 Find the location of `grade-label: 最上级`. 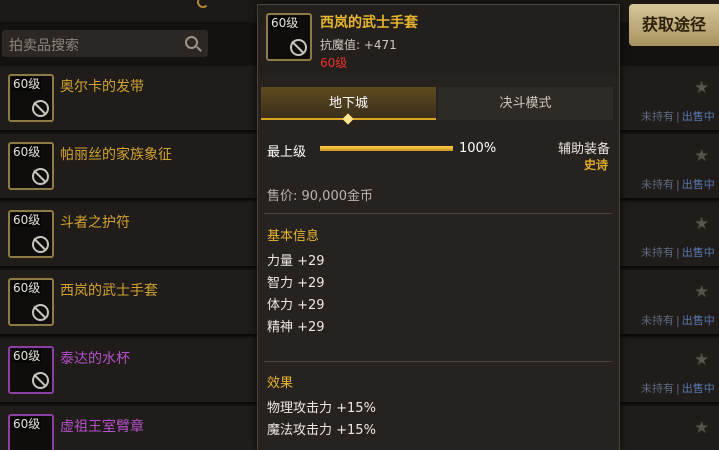

grade-label: 最上级 is located at coordinates (287, 152).